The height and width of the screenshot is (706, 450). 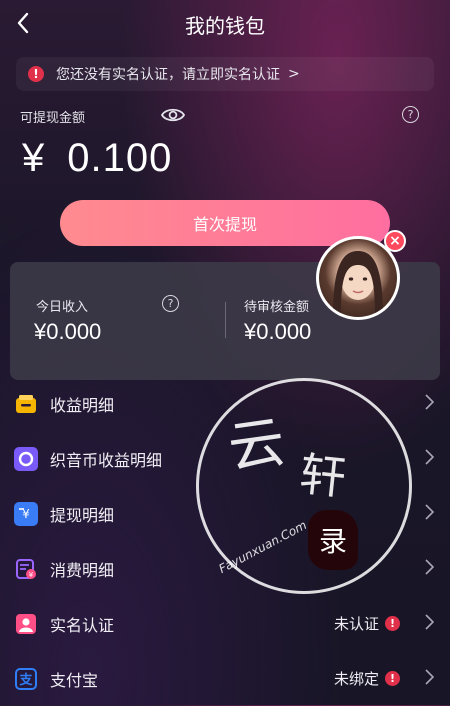 What do you see at coordinates (26, 624) in the screenshot?
I see `user-verify-icon` at bounding box center [26, 624].